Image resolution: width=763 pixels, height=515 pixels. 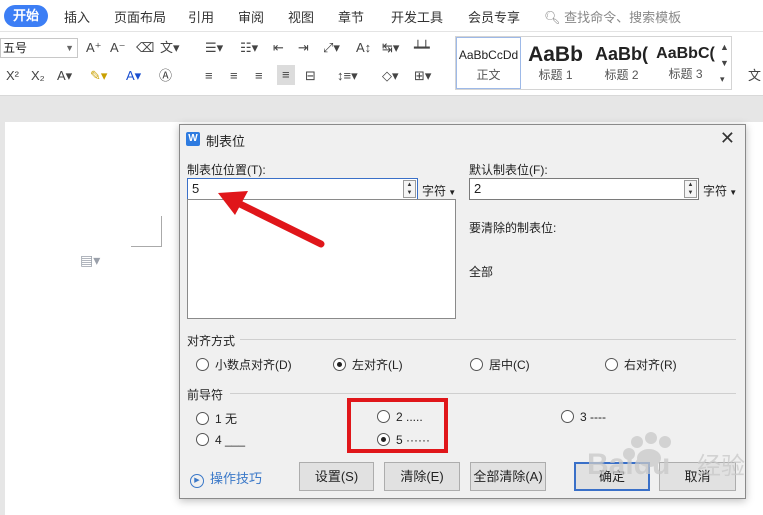 I want to click on superscript-icon: X², so click(x=12, y=76).